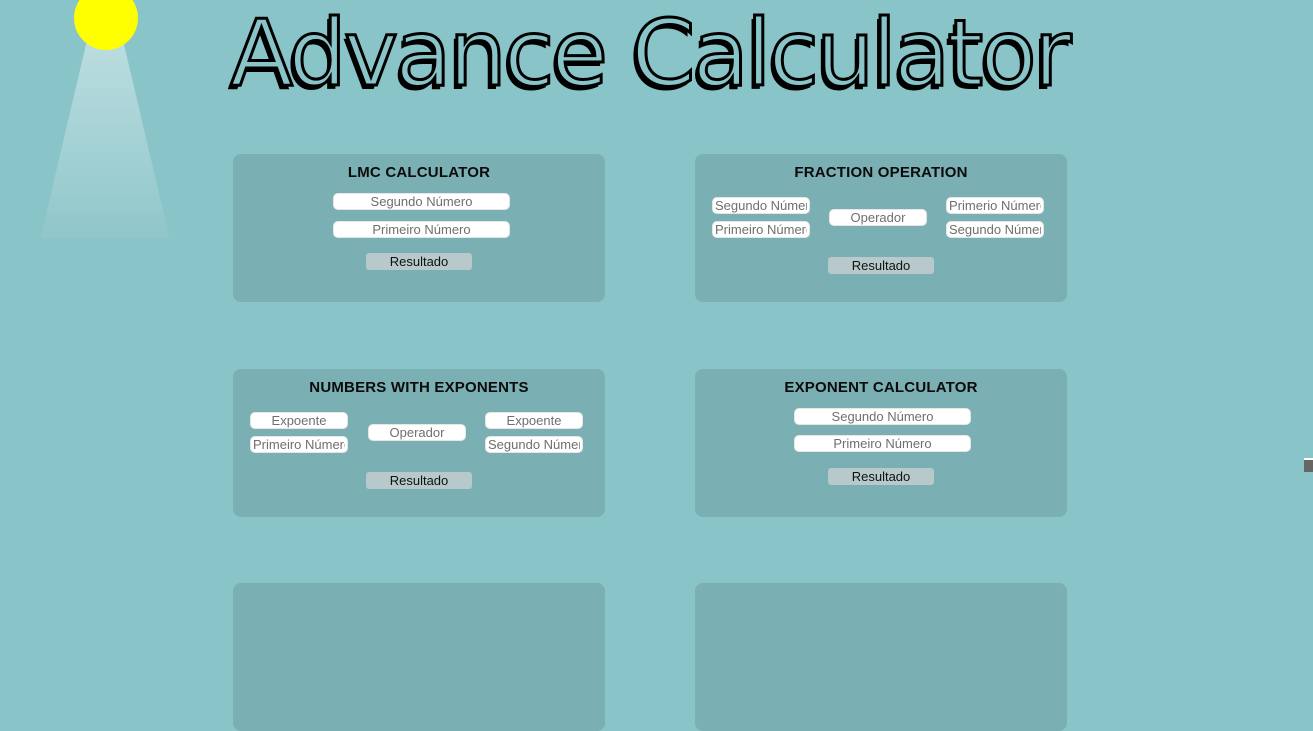  I want to click on exponents-second-number-input, so click(534, 444).